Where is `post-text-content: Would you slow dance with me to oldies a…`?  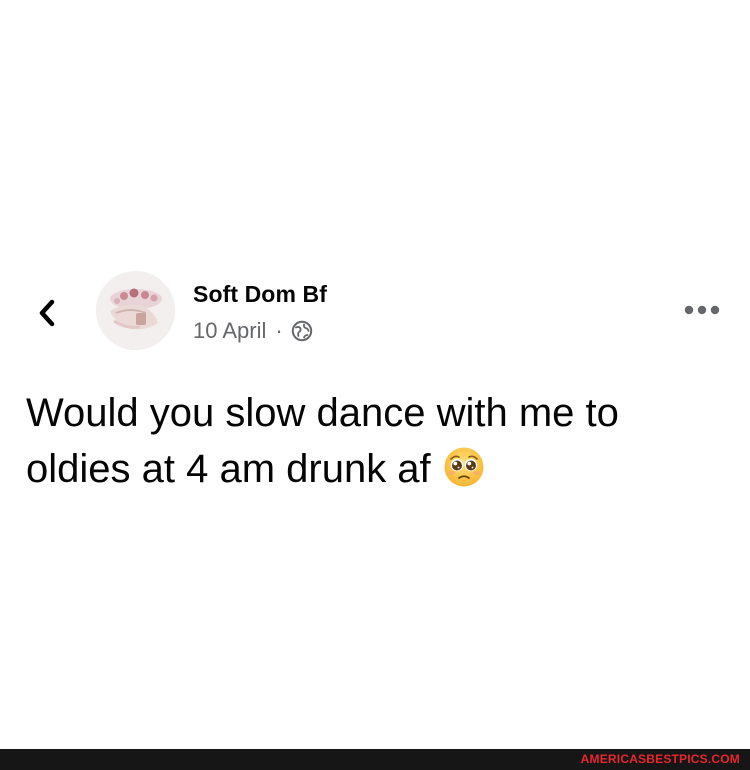
post-text-content: Would you slow dance with me to oldies a… is located at coordinates (322, 441).